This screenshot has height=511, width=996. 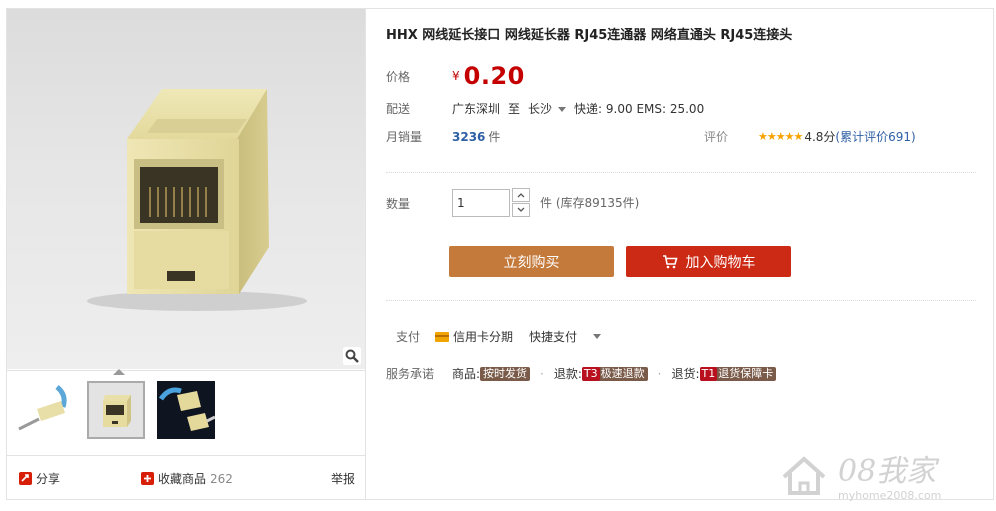 I want to click on sales-row: 月销量 3236 件, so click(x=443, y=136).